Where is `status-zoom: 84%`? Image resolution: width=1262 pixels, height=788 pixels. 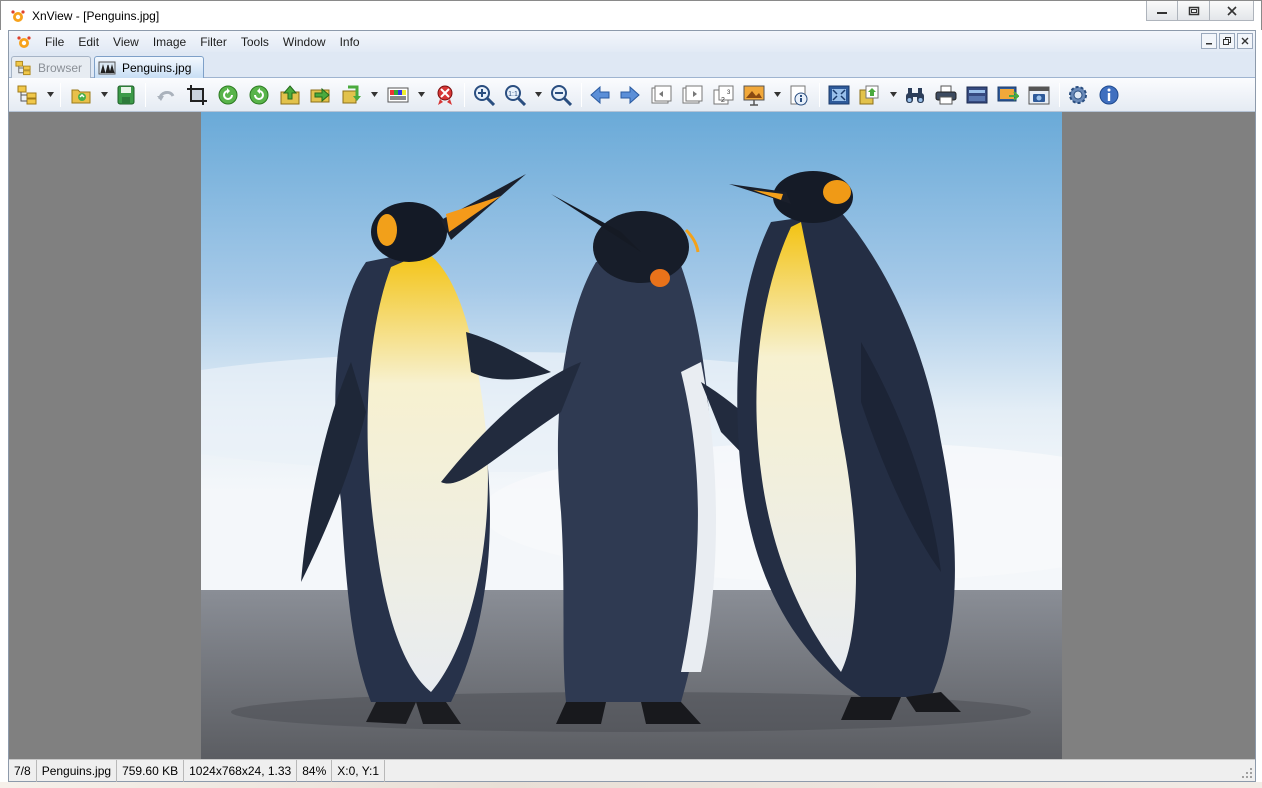
status-zoom: 84% is located at coordinates (315, 770).